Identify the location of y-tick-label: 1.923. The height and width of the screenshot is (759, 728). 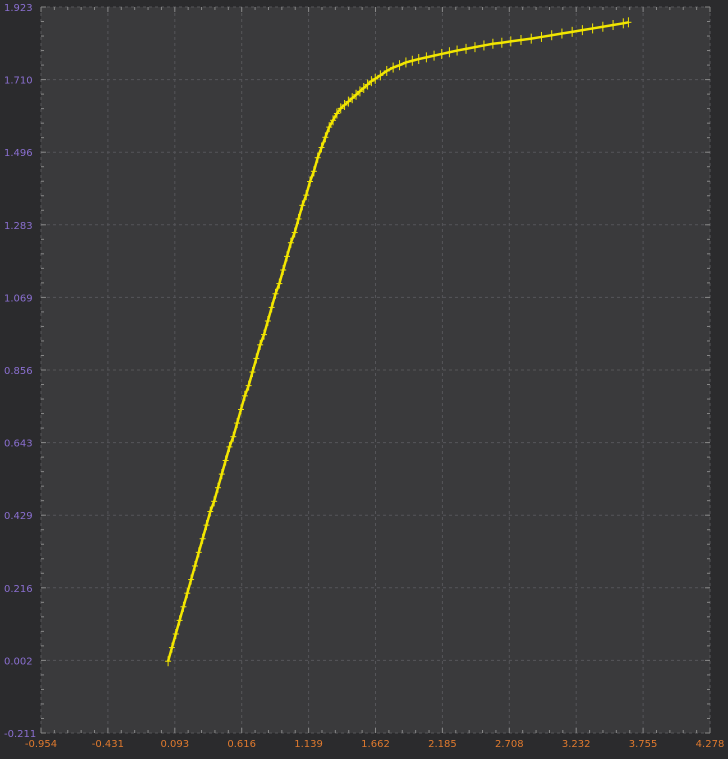
(18, 8).